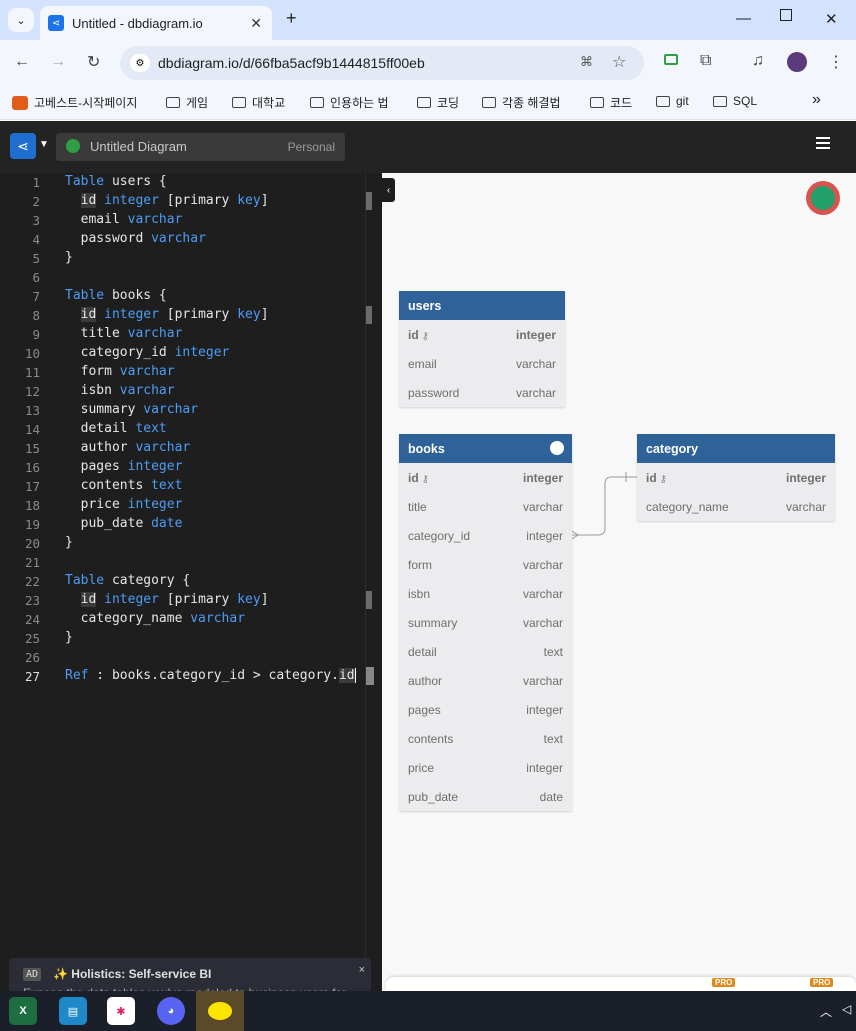 The width and height of the screenshot is (856, 1031). I want to click on avatar-image, so click(823, 198).